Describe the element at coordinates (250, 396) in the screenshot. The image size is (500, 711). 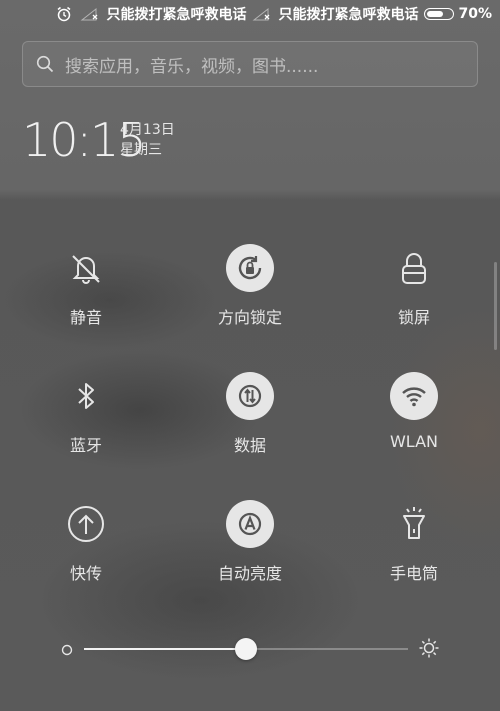
I see `mobile-data-icon` at that location.